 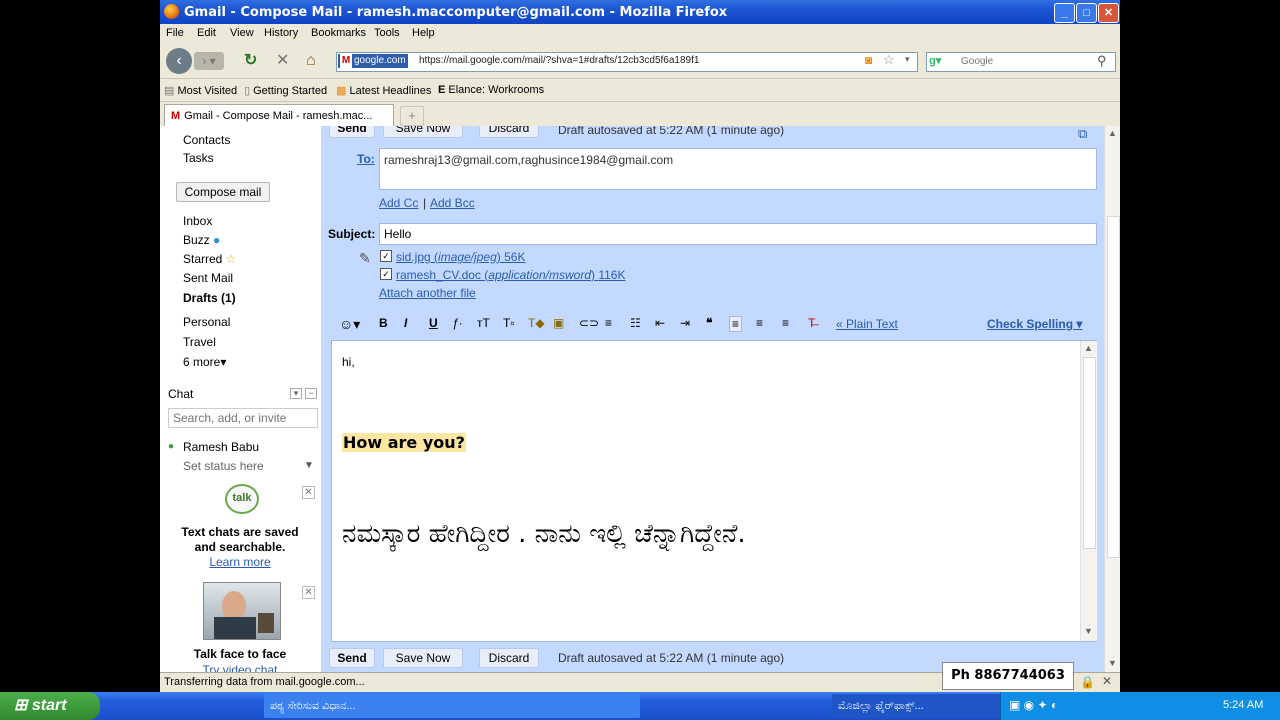 I want to click on numbered-list-icon: ≡, so click(x=608, y=323).